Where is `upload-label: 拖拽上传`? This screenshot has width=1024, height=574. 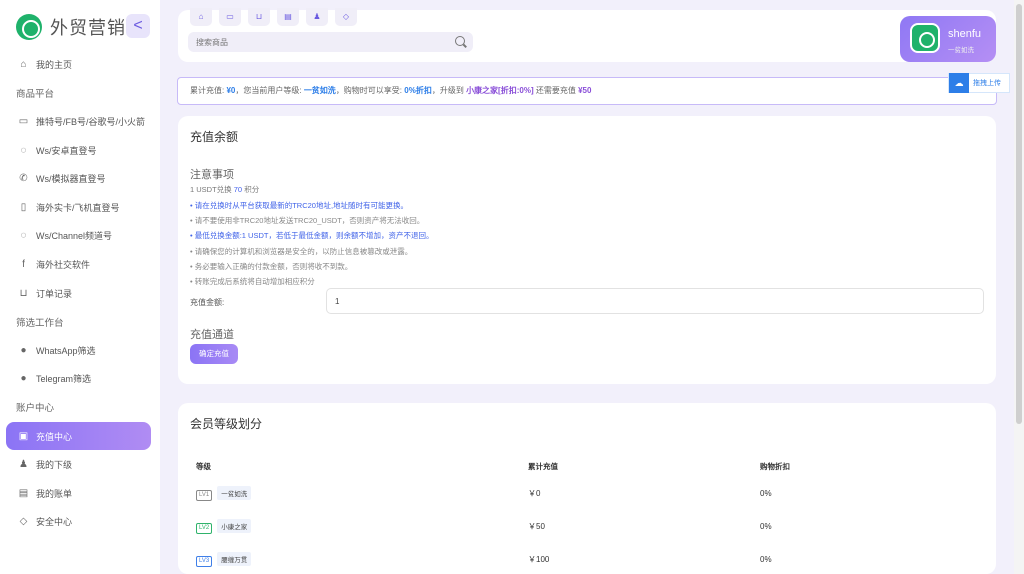 upload-label: 拖拽上传 is located at coordinates (987, 83).